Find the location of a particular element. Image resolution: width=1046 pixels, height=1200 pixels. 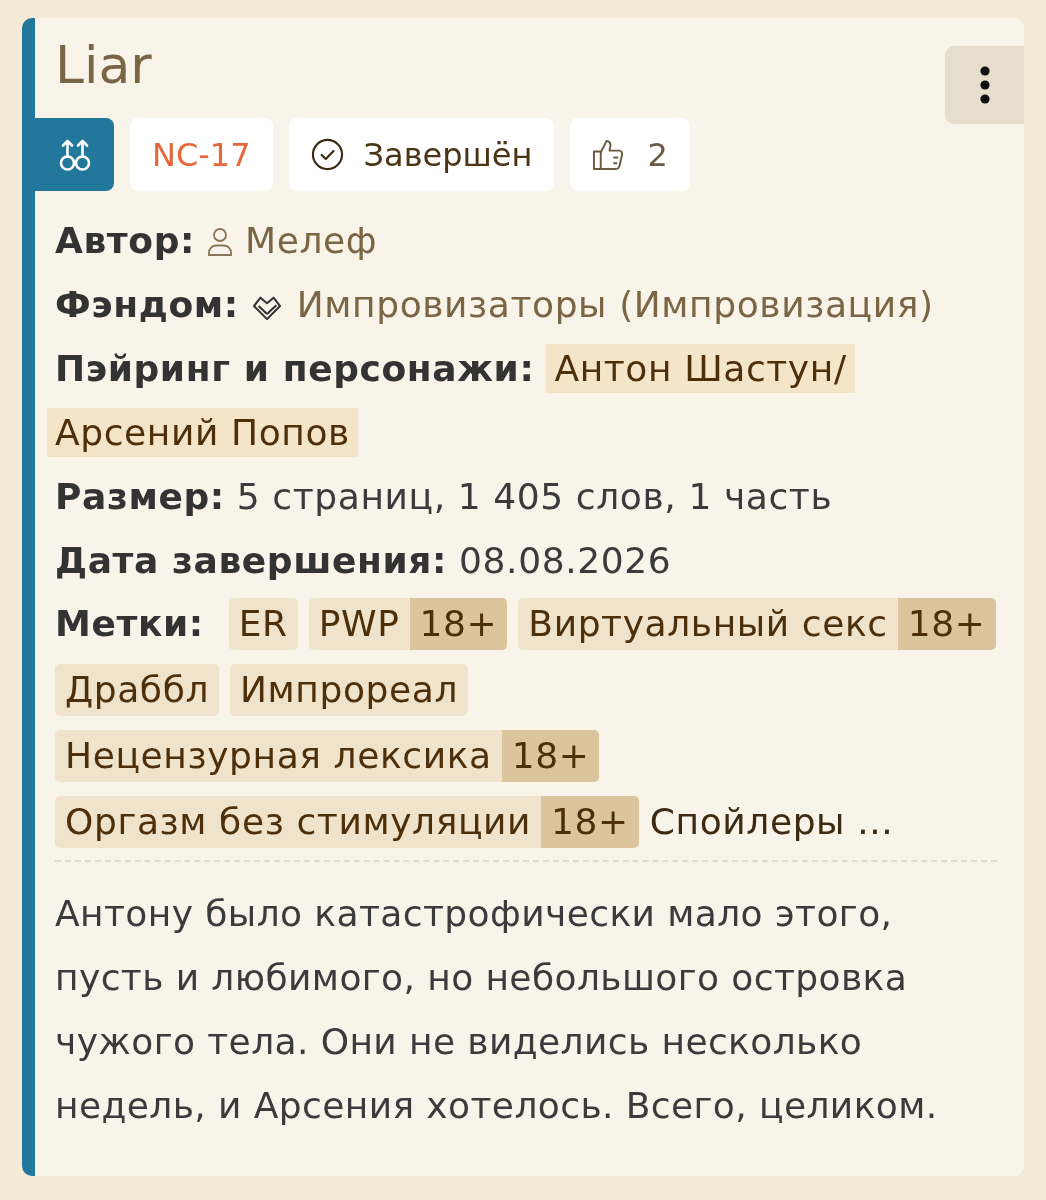

rating-badge: NC-17 is located at coordinates (201, 154).